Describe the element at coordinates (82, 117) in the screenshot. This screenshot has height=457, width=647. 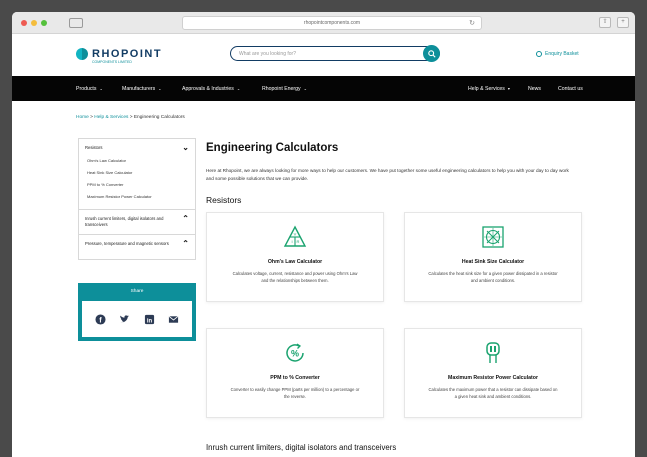
I see `breadcrumb-home: Home` at that location.